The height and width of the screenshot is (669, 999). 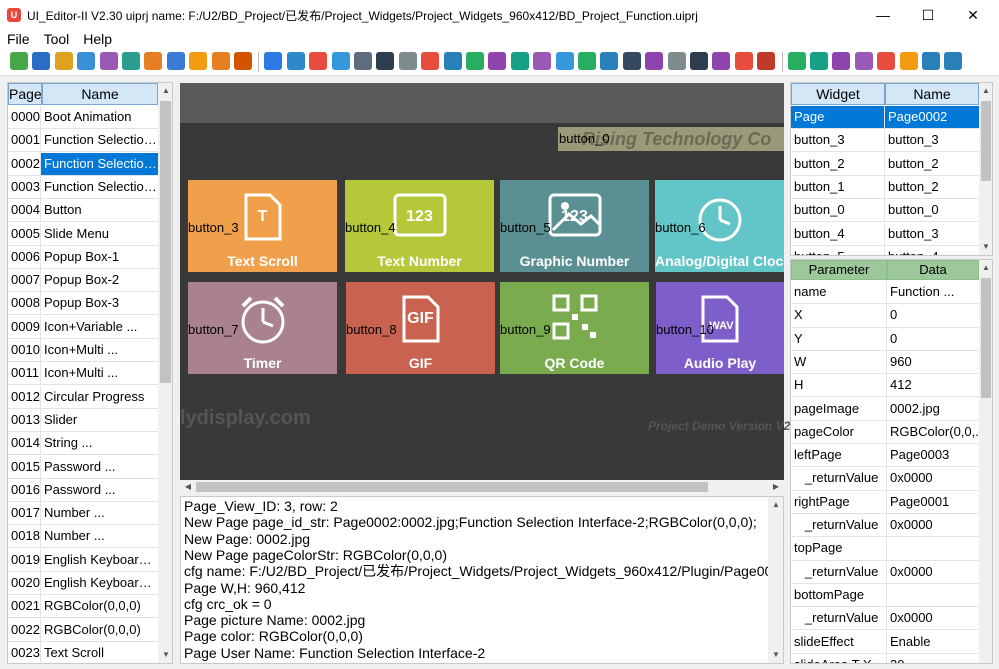 I want to click on parameter-value-cell: 0002.jpg, so click(x=933, y=409).